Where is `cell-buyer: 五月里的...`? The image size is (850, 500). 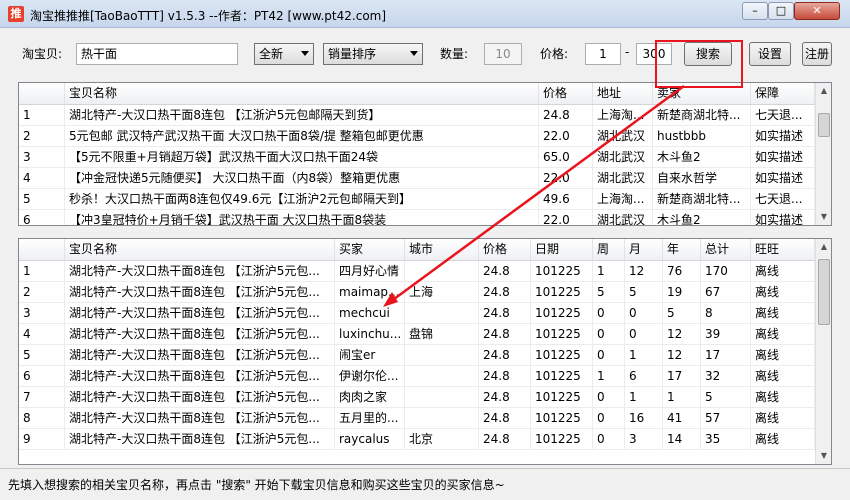 cell-buyer: 五月里的... is located at coordinates (370, 418).